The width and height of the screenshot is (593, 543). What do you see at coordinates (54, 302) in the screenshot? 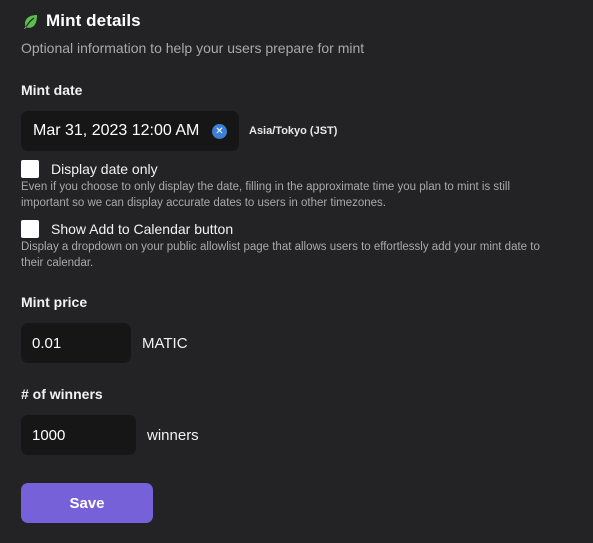
I see `mint-price-label: Mint price` at bounding box center [54, 302].